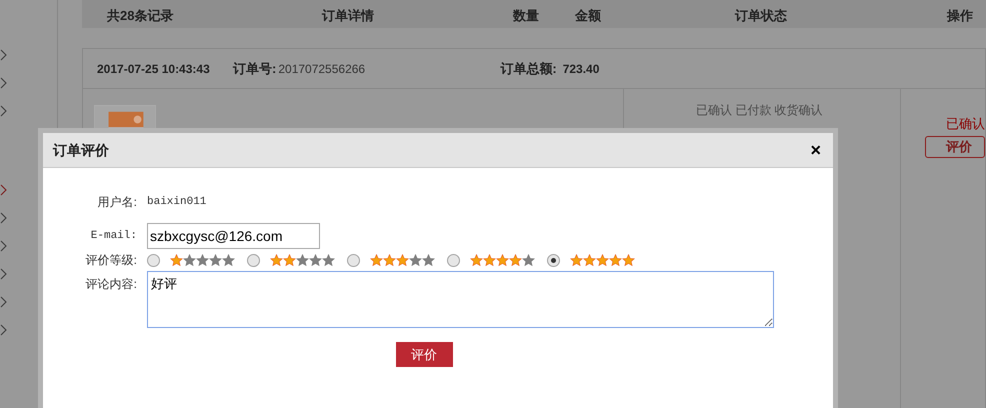  Describe the element at coordinates (460, 299) in the screenshot. I see `comment-field: 好评` at that location.